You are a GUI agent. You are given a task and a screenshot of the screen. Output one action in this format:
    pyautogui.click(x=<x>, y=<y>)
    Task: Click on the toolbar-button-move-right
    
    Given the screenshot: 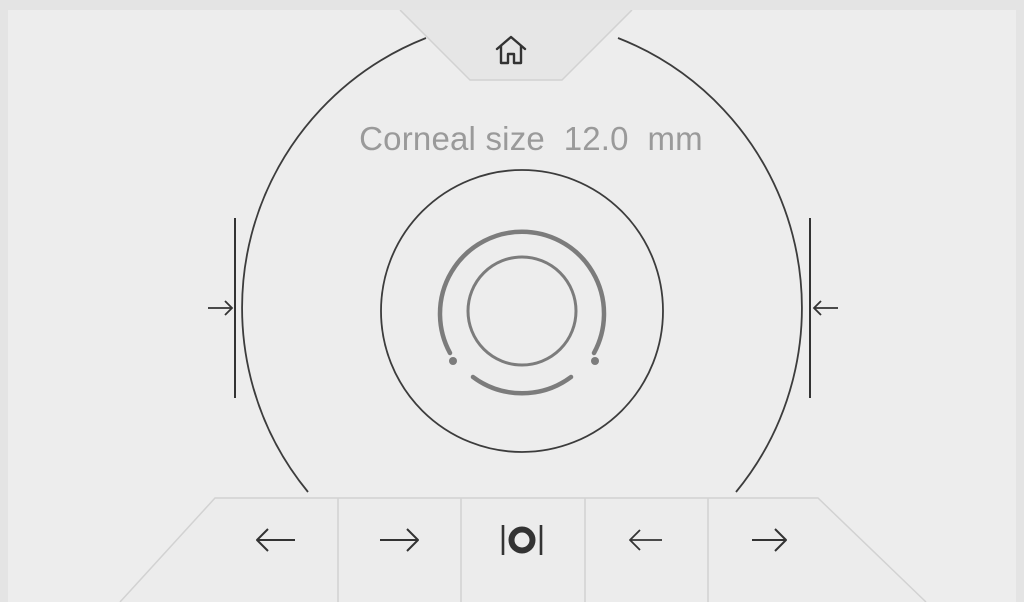 What is the action you would take?
    pyautogui.click(x=399, y=550)
    